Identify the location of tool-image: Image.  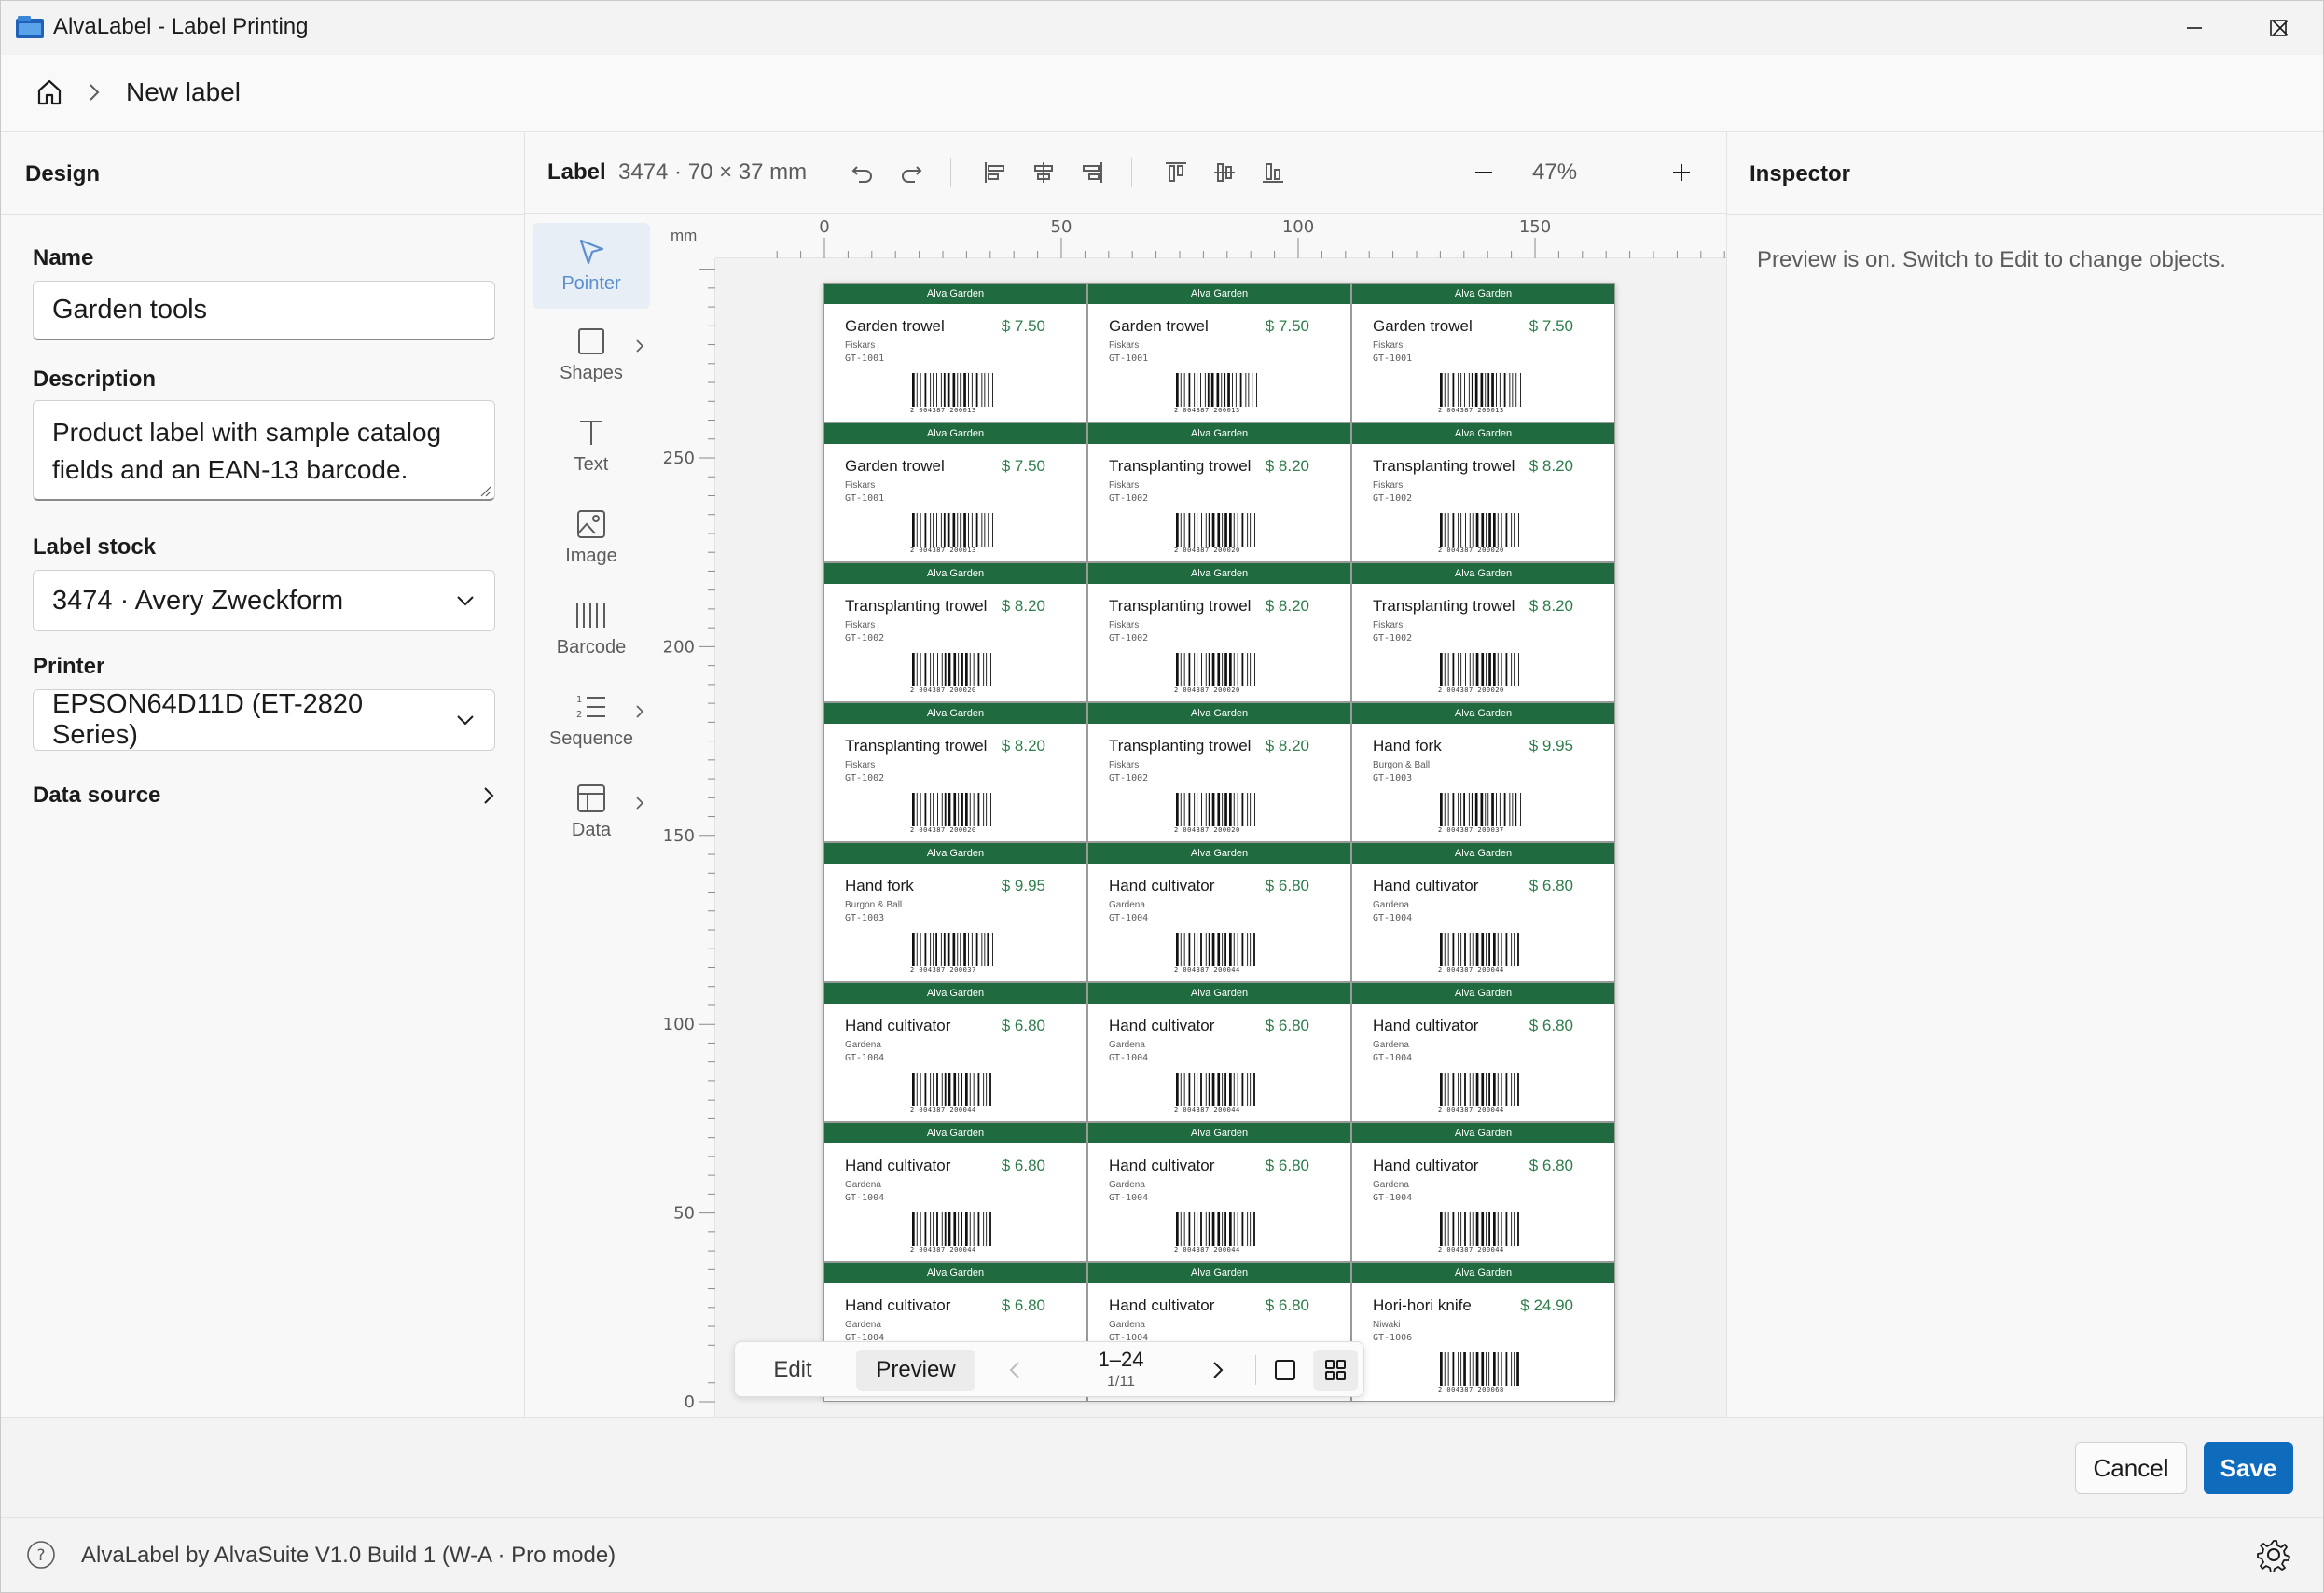
(591, 538).